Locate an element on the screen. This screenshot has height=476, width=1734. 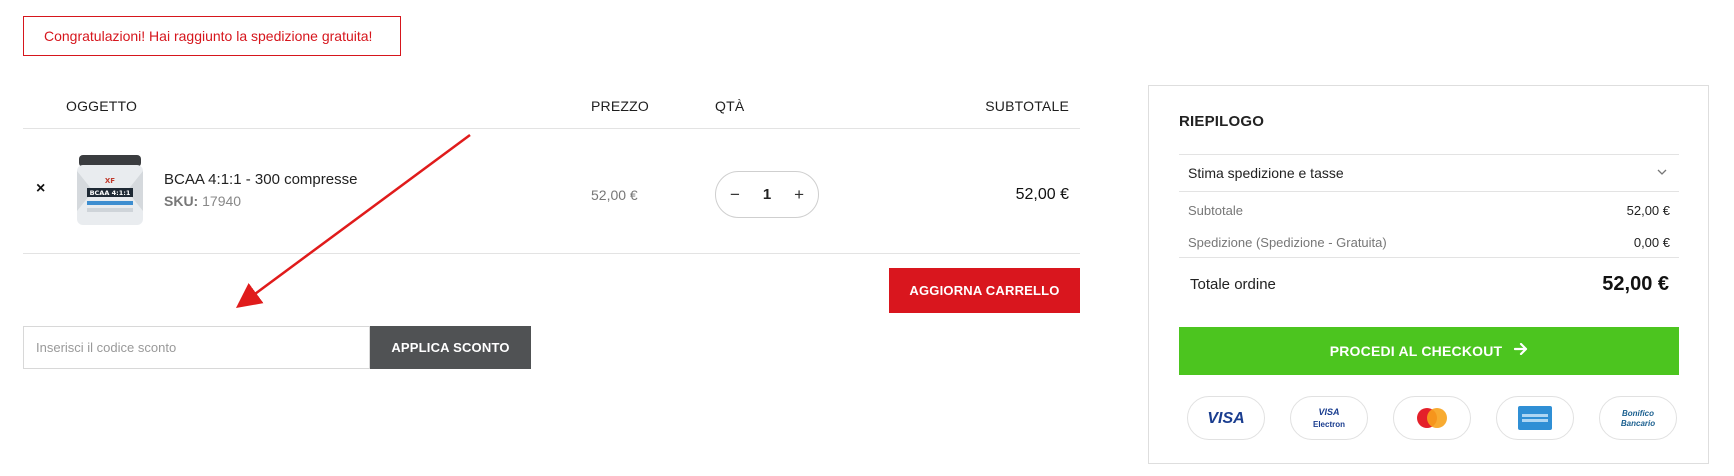
bonifico-bancario-icon: Bonifico Bancario is located at coordinates (1638, 418).